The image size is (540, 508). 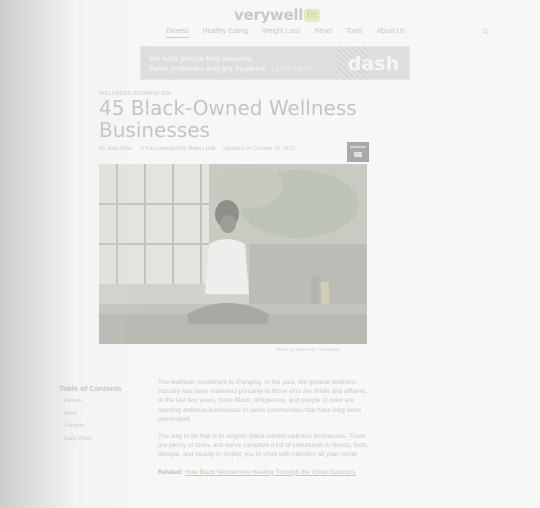 I want to click on nav-item-about-us: About Us, so click(x=390, y=33).